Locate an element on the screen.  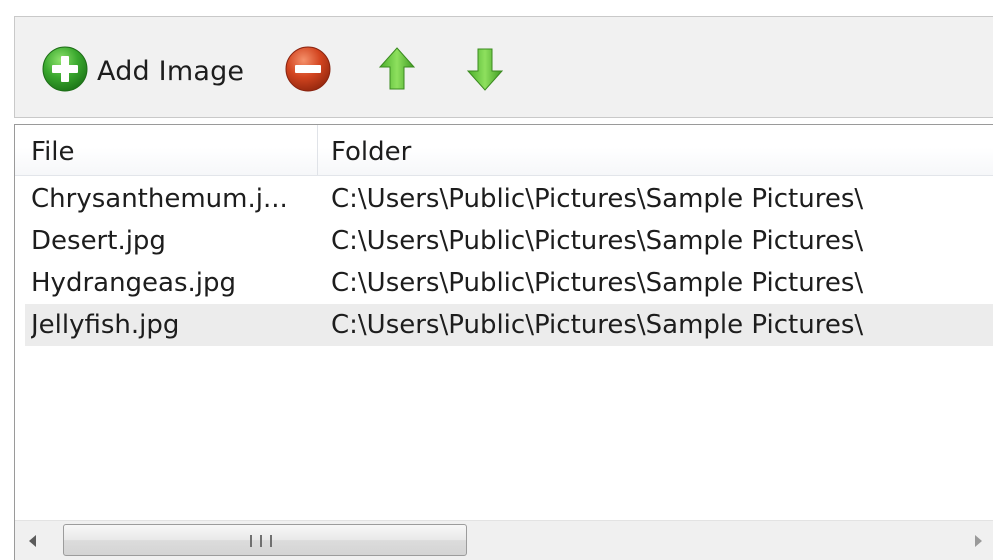
minus-circle-icon is located at coordinates (308, 71).